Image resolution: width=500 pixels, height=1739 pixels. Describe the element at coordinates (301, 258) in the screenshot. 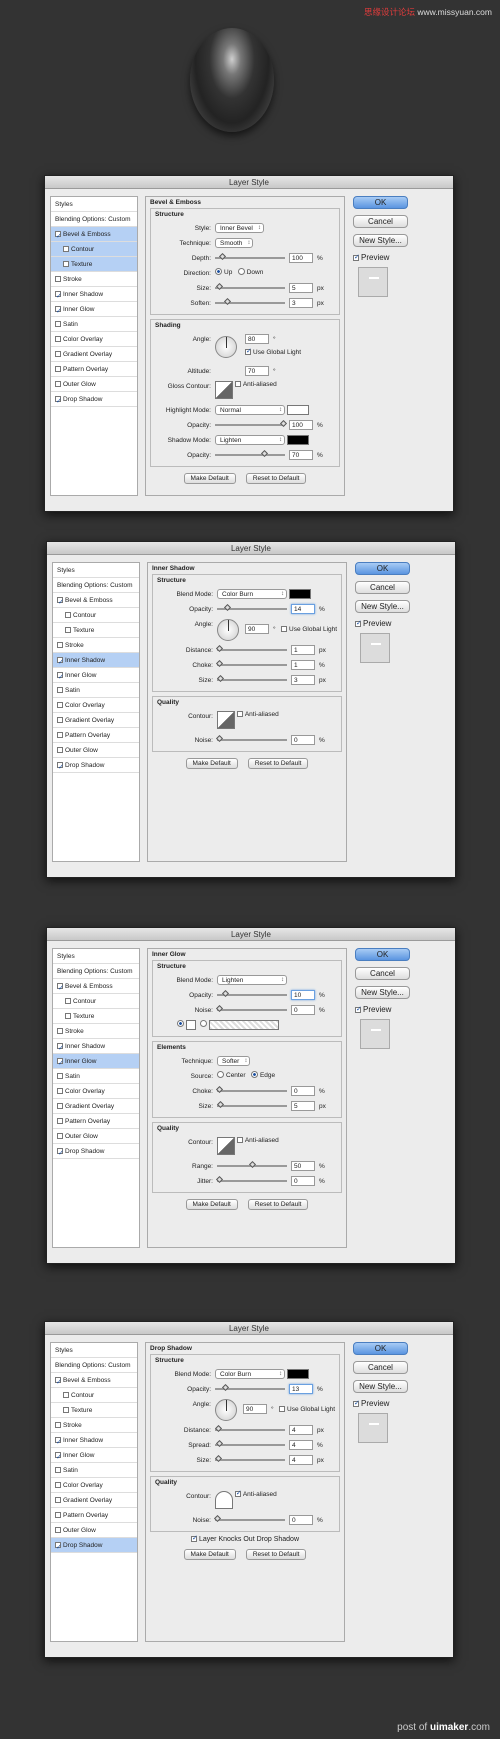

I see `depth-field: 100` at that location.